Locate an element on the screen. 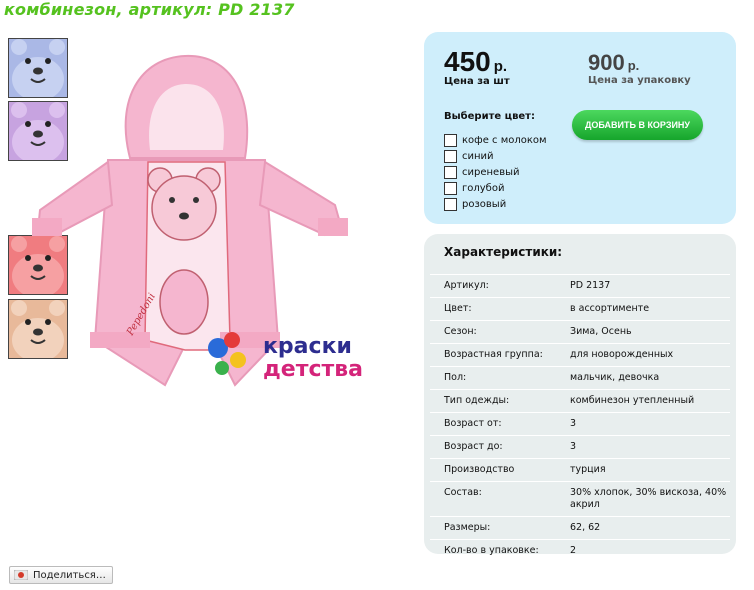  price-per-item: 450 р. Цена за шт is located at coordinates (477, 66).